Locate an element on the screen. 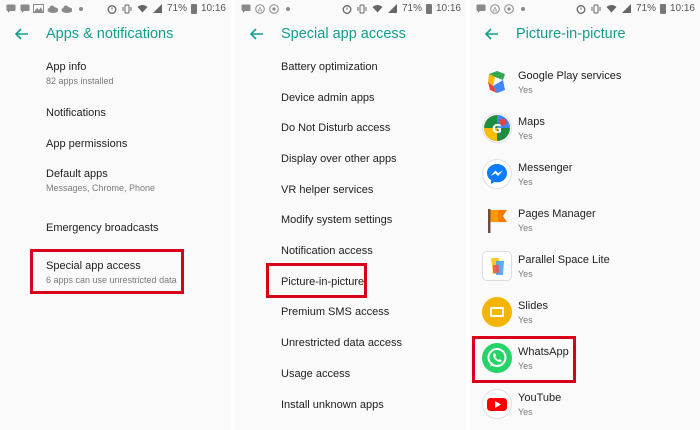  messenger-icon is located at coordinates (497, 174).